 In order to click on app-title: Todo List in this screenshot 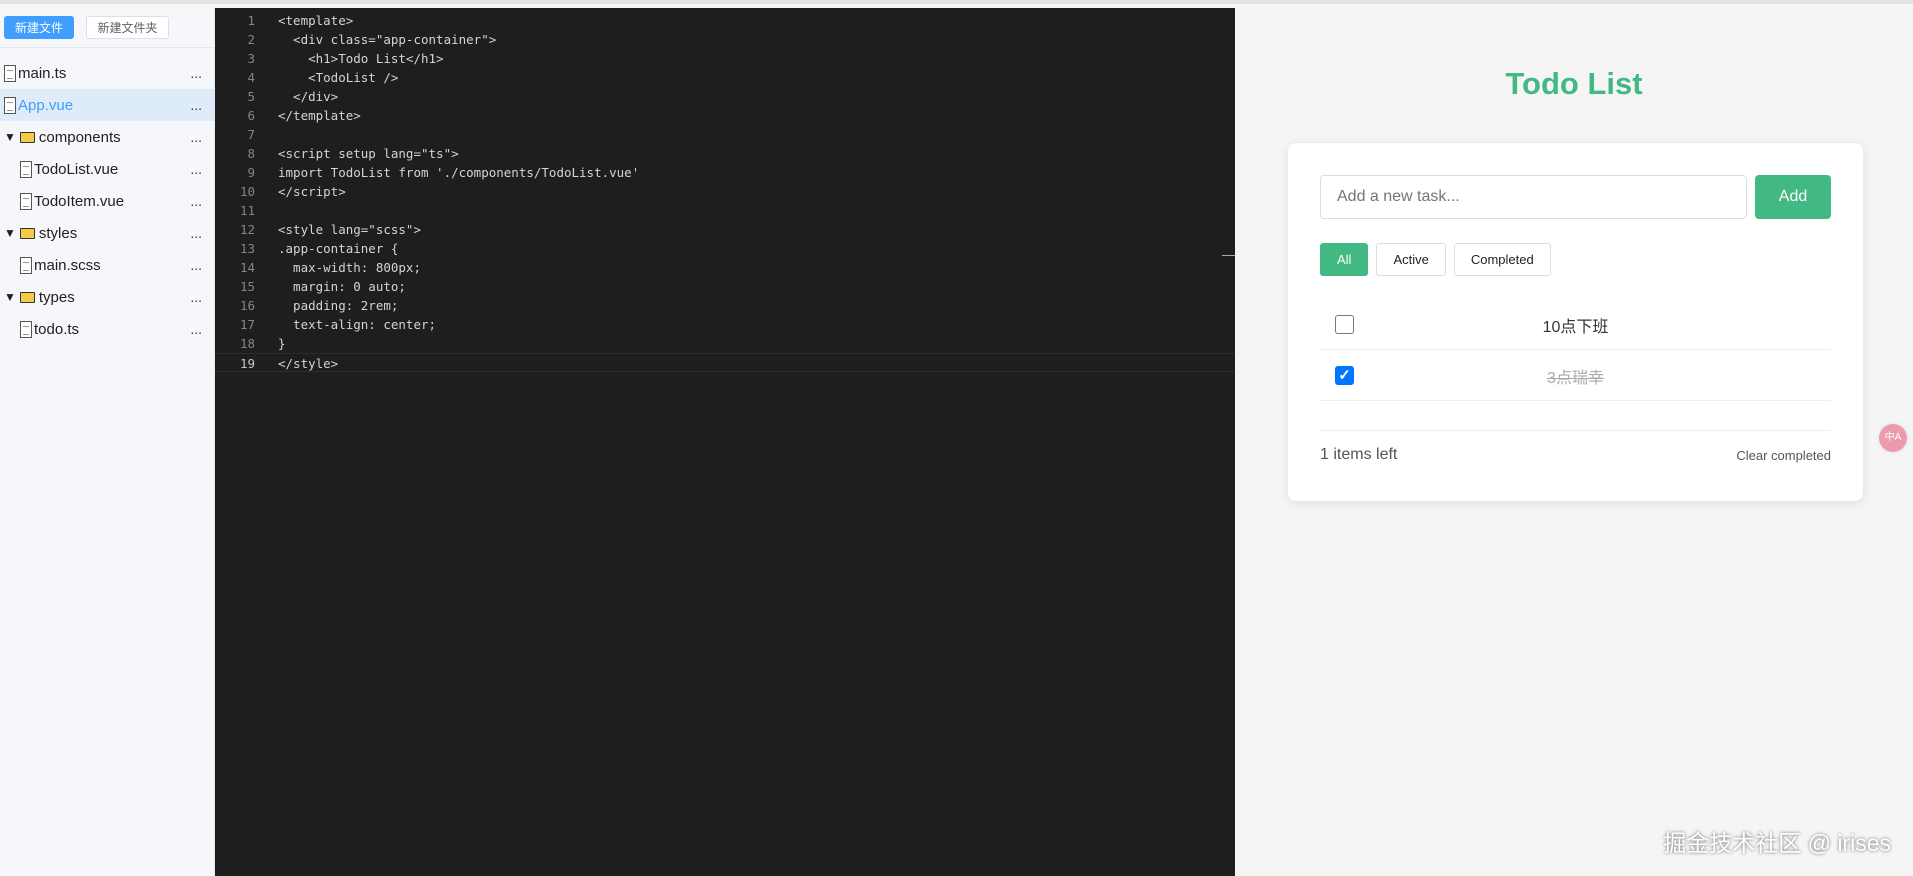, I will do `click(1574, 83)`.